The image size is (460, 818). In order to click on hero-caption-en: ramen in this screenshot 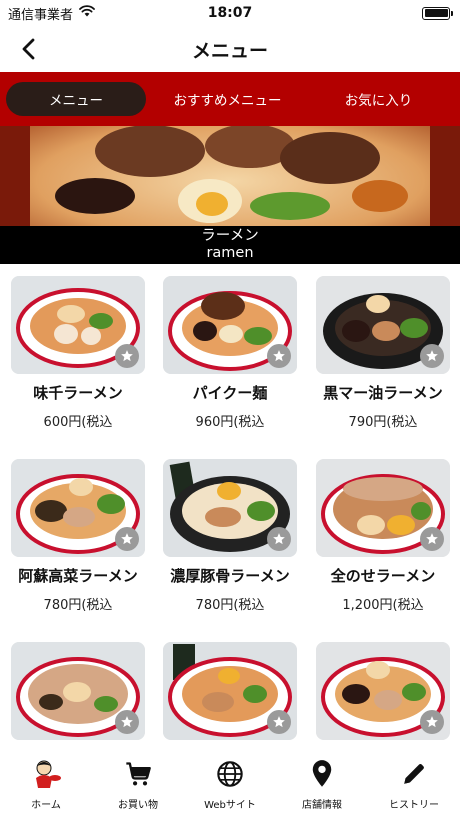, I will do `click(230, 253)`.